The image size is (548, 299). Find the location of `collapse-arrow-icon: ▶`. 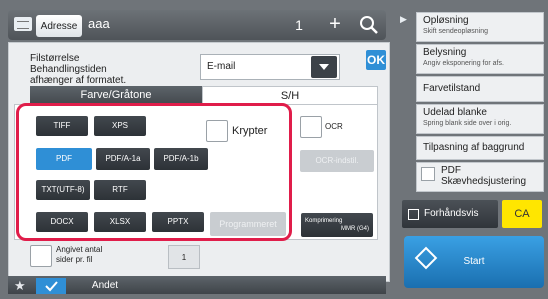

collapse-arrow-icon: ▶ is located at coordinates (403, 19).